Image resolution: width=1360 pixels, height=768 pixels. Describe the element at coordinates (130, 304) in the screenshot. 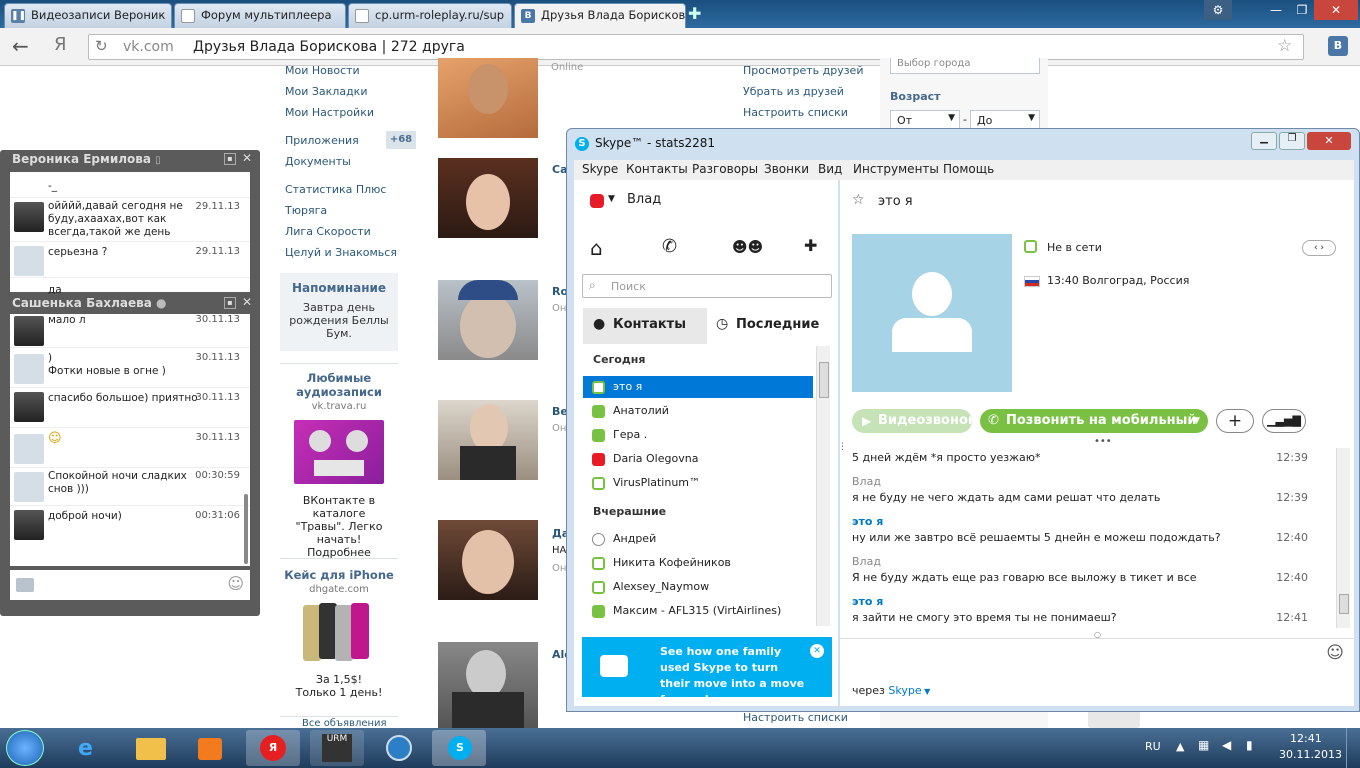

I see `chat-header: Сашенька Бахлаева ● ▪ ✕` at that location.